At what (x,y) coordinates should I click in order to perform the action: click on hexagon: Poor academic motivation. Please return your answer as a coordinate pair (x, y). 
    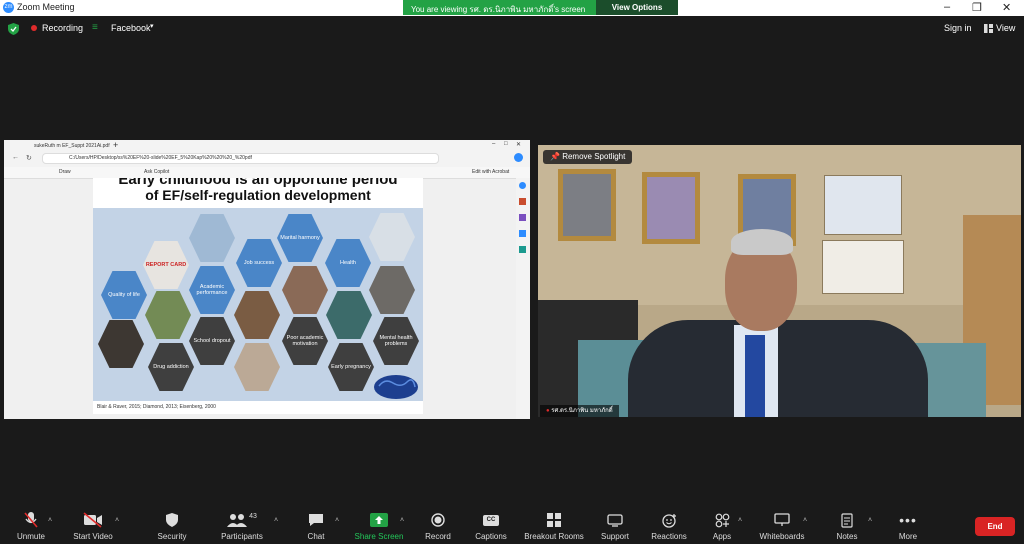
    Looking at the image, I should click on (305, 341).